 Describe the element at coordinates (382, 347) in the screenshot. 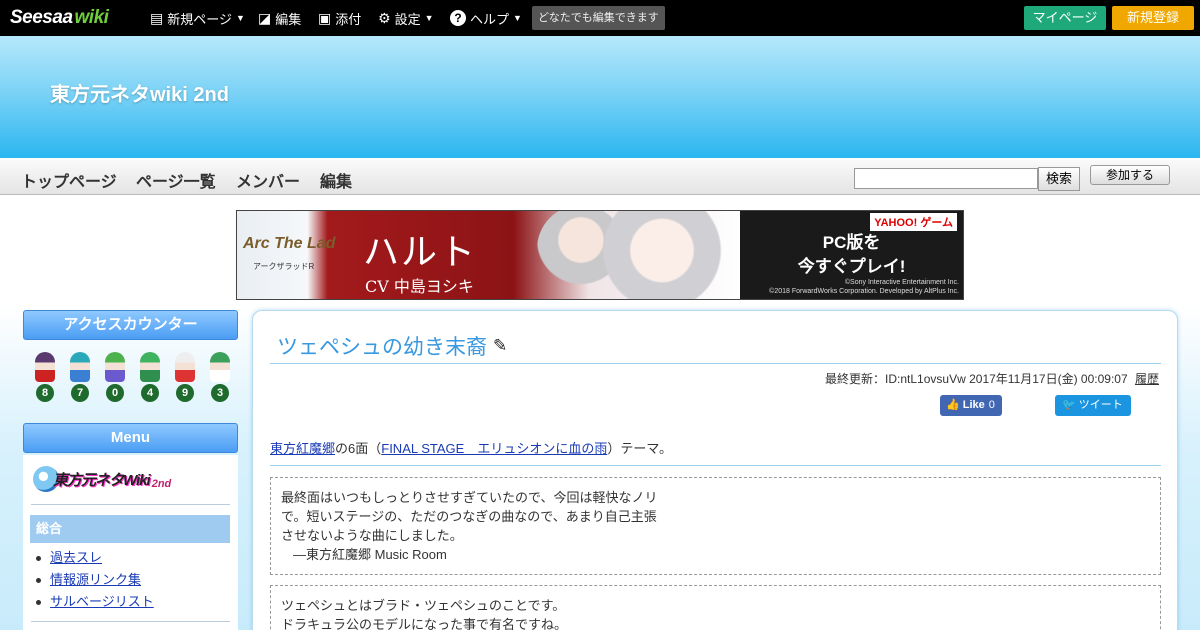

I see `page-title-text: ツェペシュの幼き末裔` at that location.